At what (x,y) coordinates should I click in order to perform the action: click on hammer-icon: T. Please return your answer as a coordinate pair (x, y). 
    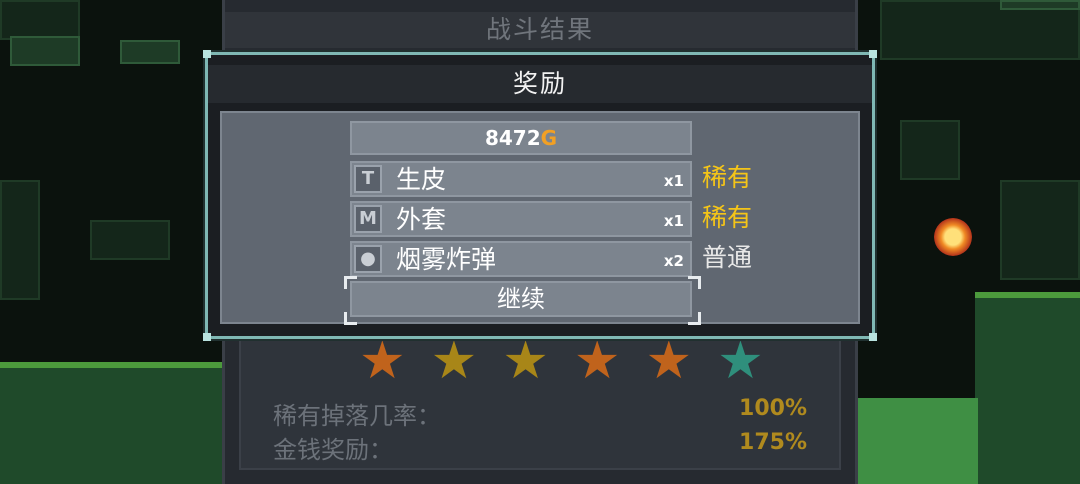
    Looking at the image, I should click on (368, 179).